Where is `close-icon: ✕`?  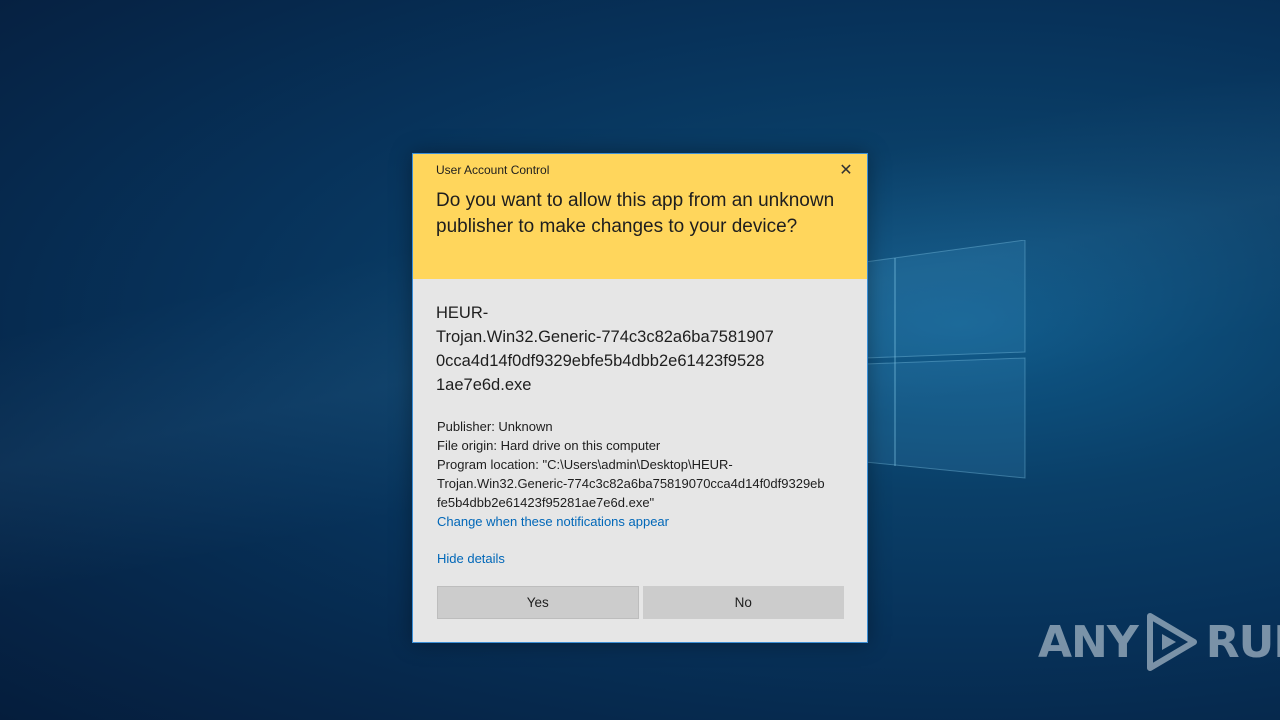
close-icon: ✕ is located at coordinates (846, 171).